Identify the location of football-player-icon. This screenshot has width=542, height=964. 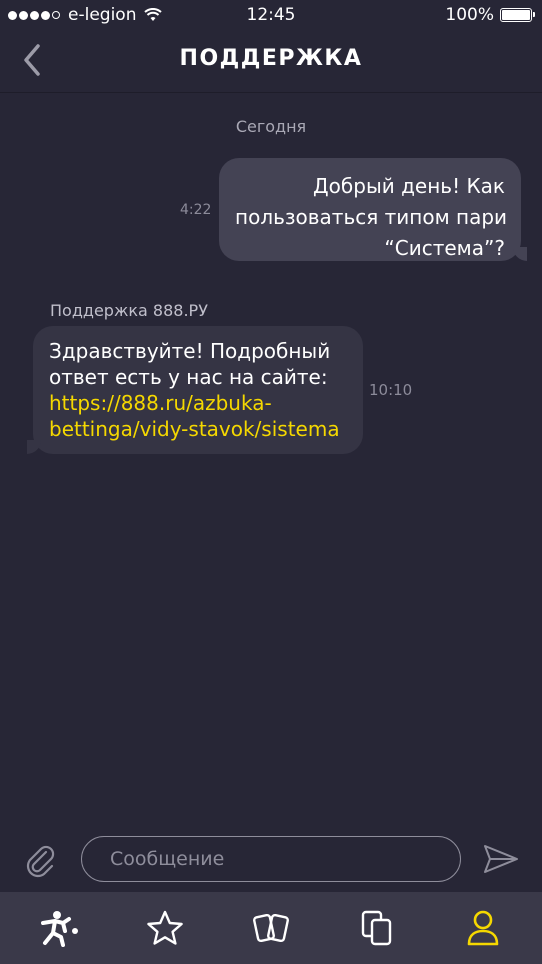
(59, 929).